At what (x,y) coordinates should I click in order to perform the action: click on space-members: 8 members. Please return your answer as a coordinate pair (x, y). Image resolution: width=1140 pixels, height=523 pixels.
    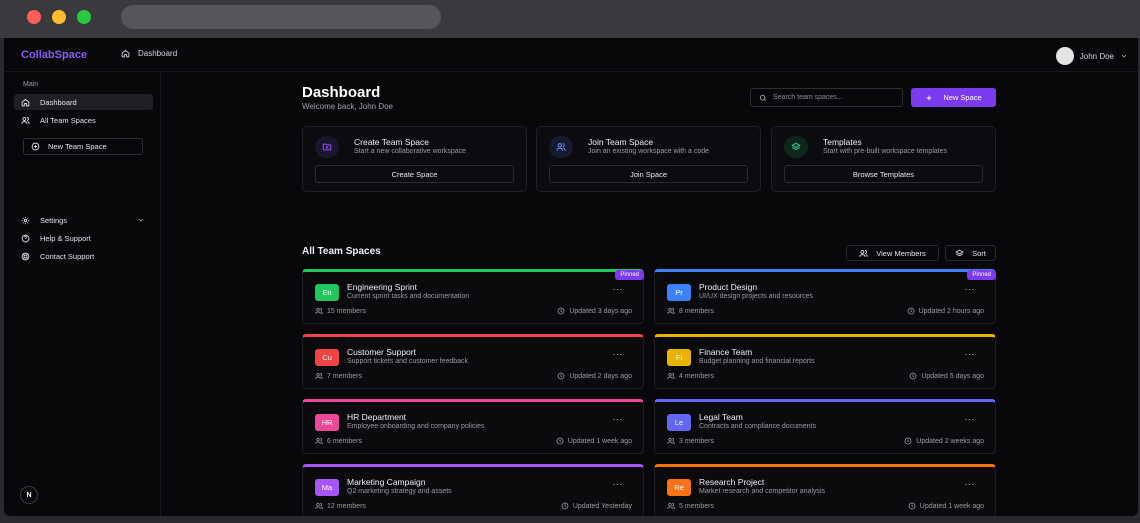
    Looking at the image, I should click on (690, 311).